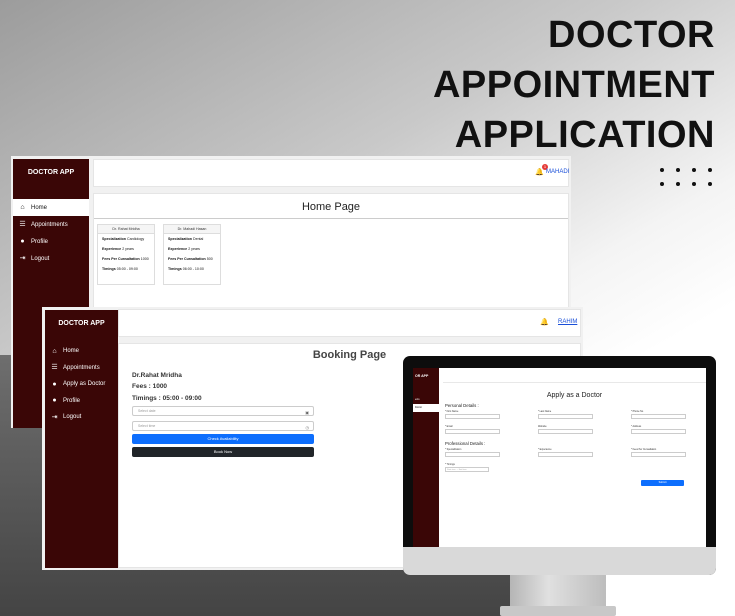  I want to click on timings-end: End time, so click(462, 470).